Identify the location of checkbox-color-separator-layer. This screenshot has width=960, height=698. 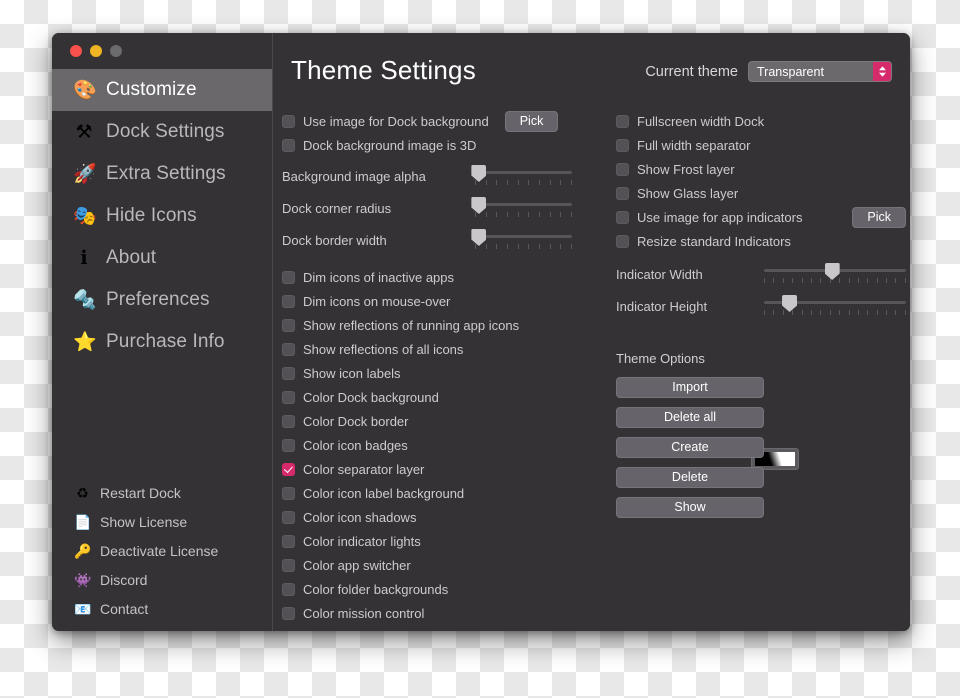
(288, 469).